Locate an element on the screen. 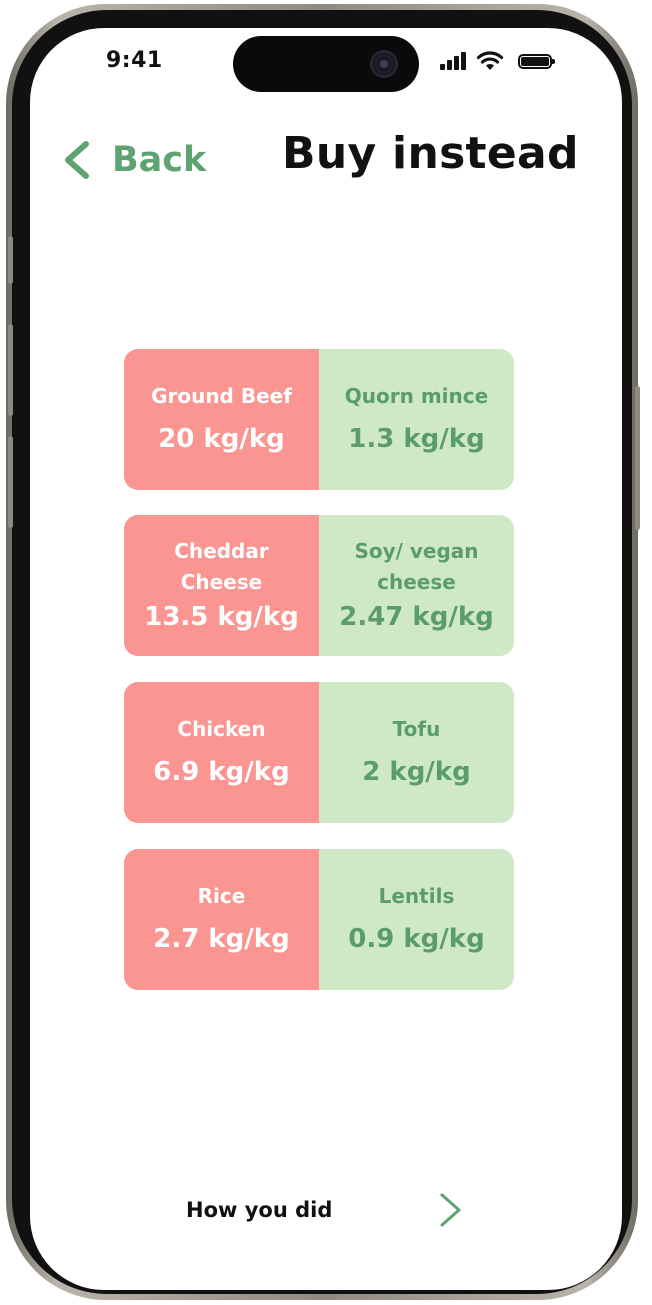 The height and width of the screenshot is (1305, 652). back-button: Back is located at coordinates (133, 160).